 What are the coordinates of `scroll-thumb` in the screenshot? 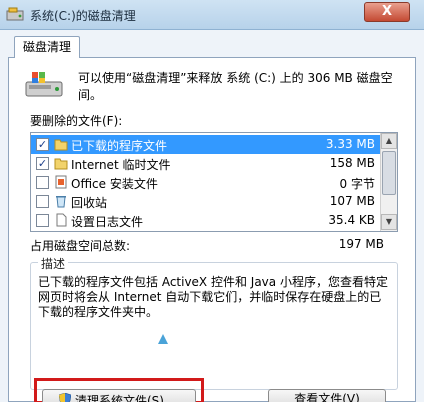 It's located at (389, 173).